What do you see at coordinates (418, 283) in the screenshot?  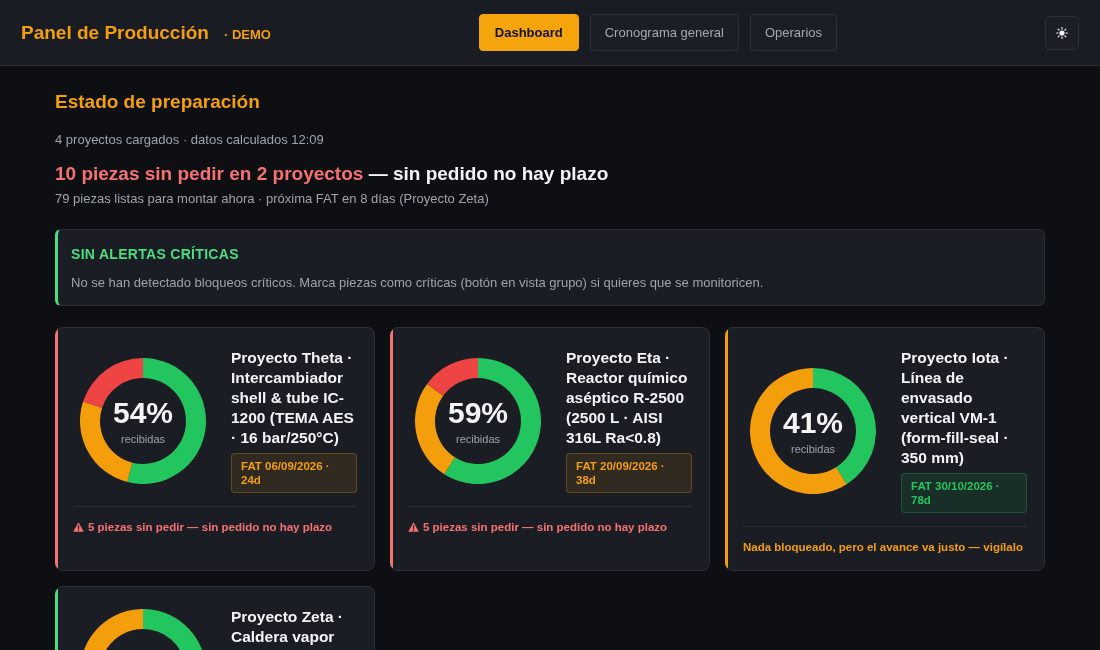 I see `alert-text: No se han detectado bloqueos críticos. Marca piezas como críticas (botón en vista grupo) si quieres que se monitoricen.` at bounding box center [418, 283].